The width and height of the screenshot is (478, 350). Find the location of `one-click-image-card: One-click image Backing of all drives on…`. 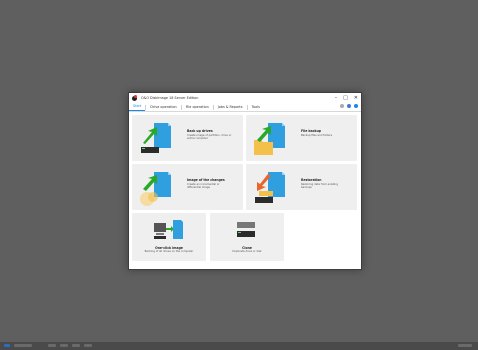

one-click-image-card: One-click image Backing of all drives on… is located at coordinates (169, 237).